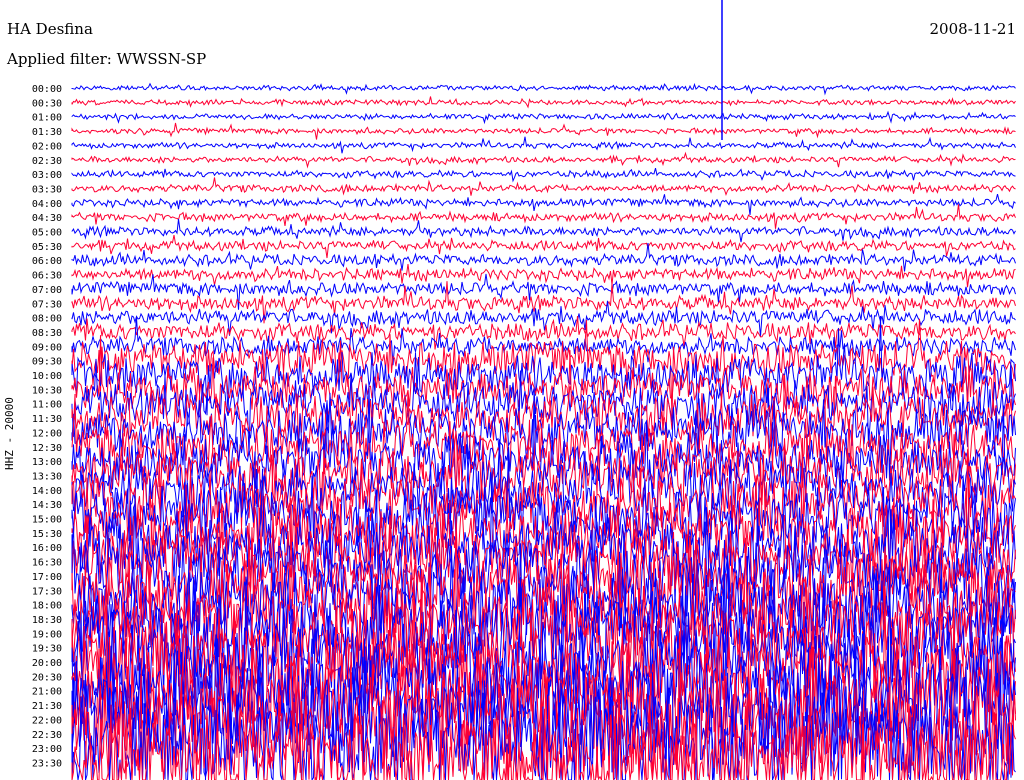 This screenshot has width=1024, height=780. I want to click on tick-label: 05:00, so click(47, 233).